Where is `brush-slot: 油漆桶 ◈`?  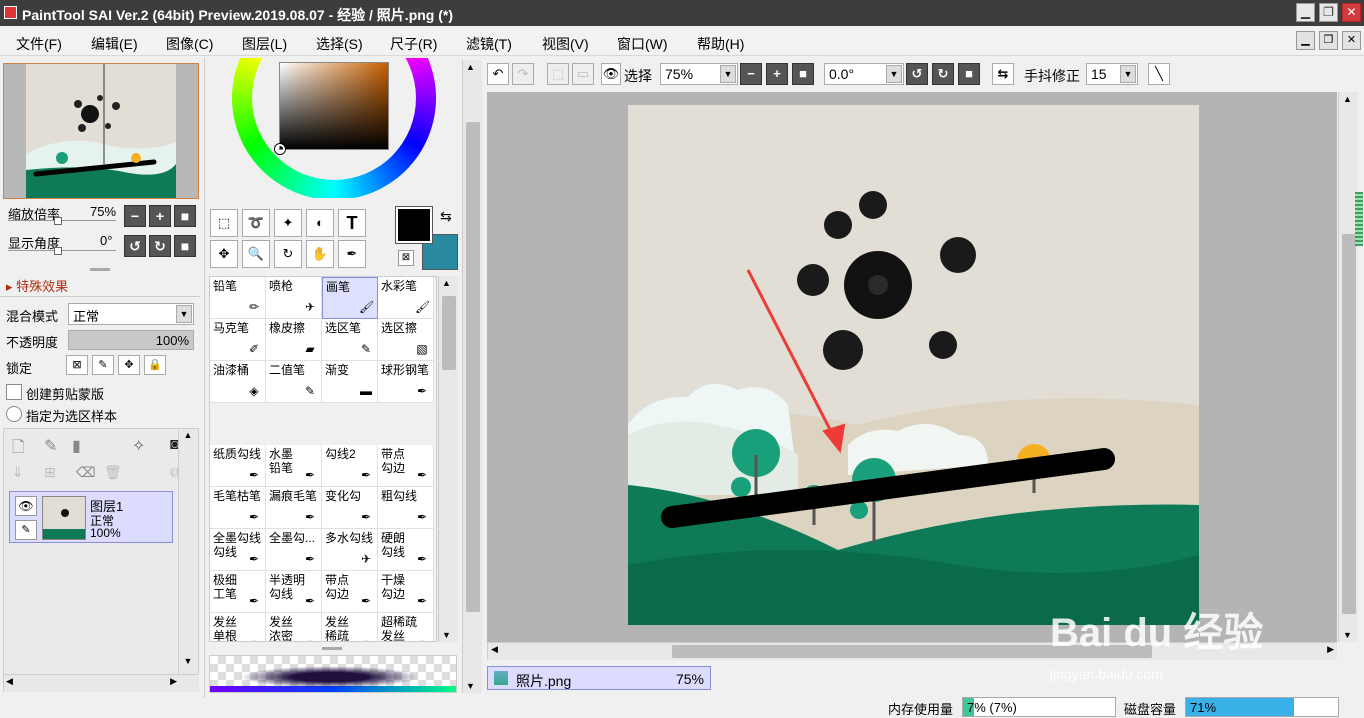
brush-slot: 油漆桶 ◈ is located at coordinates (238, 382).